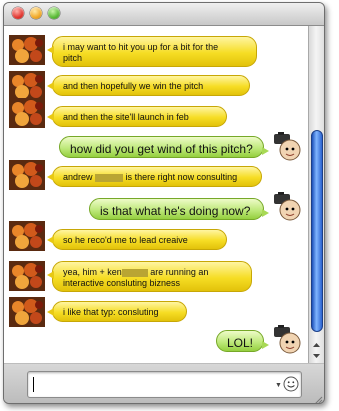  What do you see at coordinates (33, 384) in the screenshot?
I see `text-caret` at bounding box center [33, 384].